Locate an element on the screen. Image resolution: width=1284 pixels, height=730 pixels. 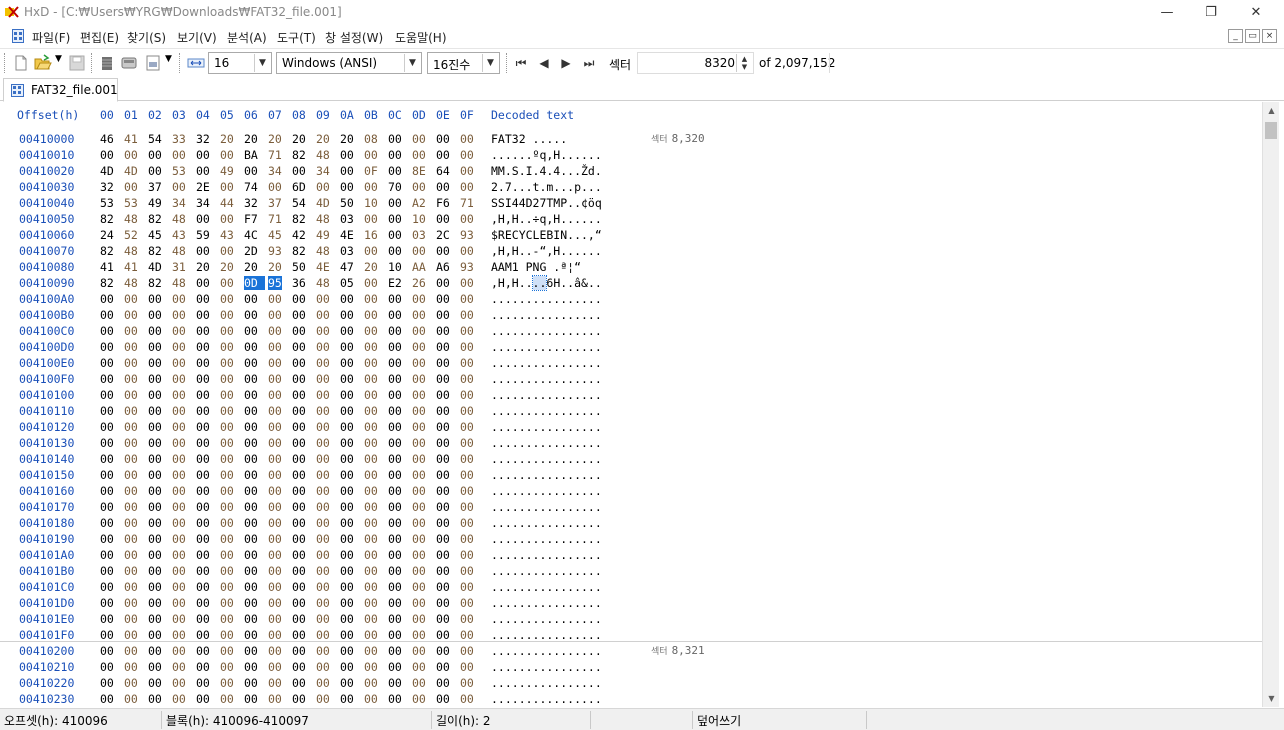
hex-byte: 64 is located at coordinates (443, 171).